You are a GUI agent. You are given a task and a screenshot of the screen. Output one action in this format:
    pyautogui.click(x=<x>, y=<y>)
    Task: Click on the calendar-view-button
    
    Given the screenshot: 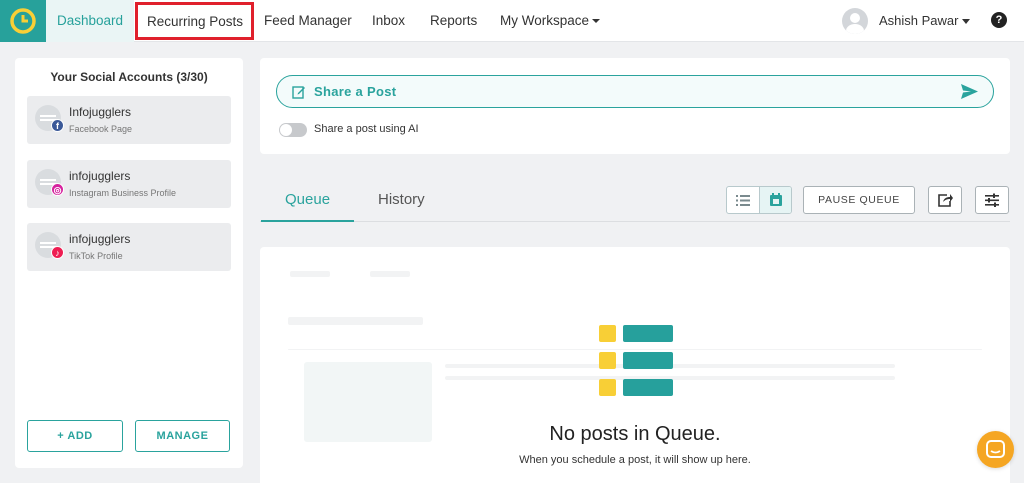 What is the action you would take?
    pyautogui.click(x=775, y=200)
    